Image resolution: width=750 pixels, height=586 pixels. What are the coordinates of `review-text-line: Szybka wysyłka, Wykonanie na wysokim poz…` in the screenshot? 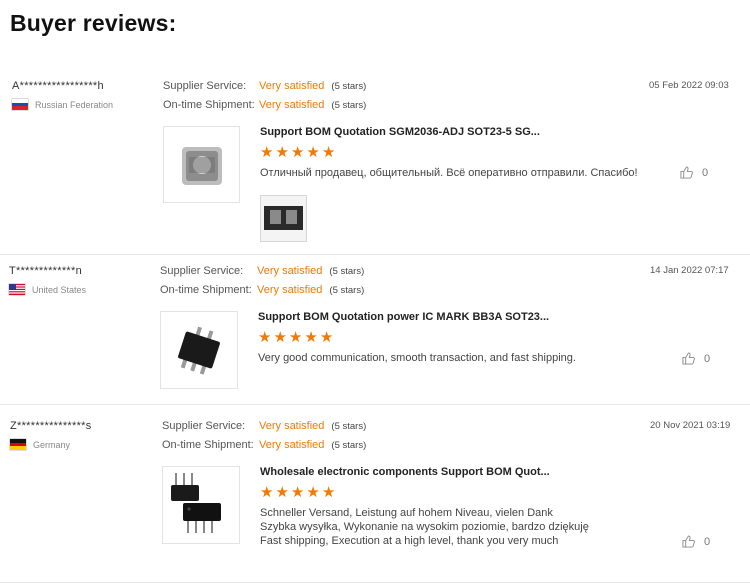 It's located at (424, 527).